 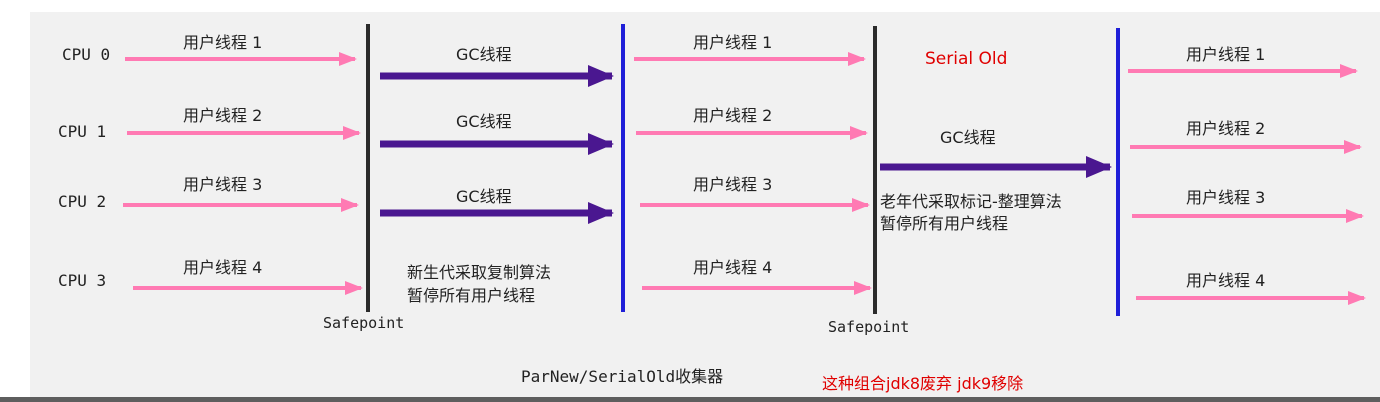 I want to click on deprecation-note: 这种组合jdk8废弃 jdk9移除, so click(x=922, y=383).